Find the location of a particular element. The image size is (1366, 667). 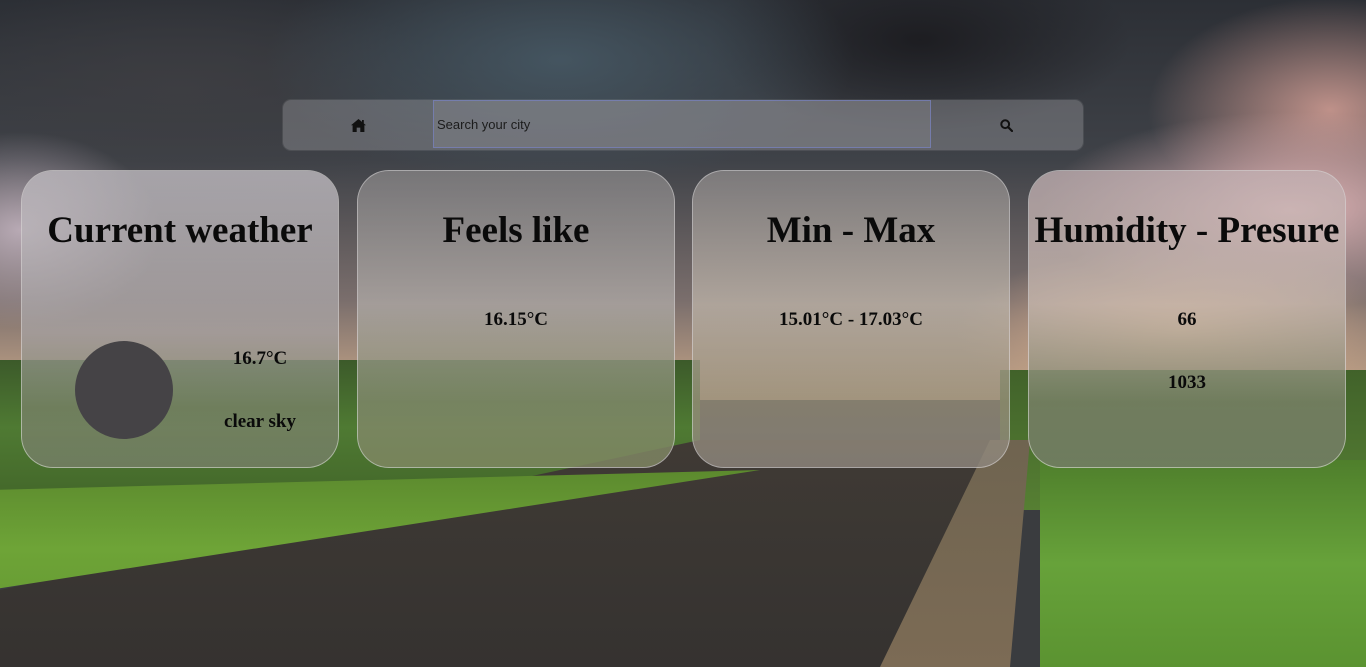

search-button is located at coordinates (1006, 125).